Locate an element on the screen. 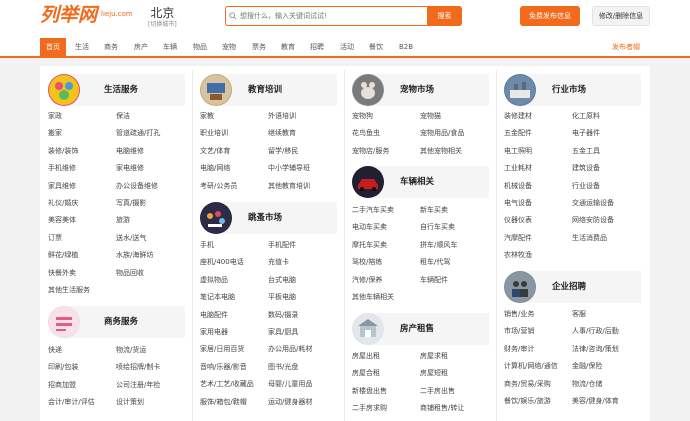 The width and height of the screenshot is (690, 421). category-link: 交通运输设备 is located at coordinates (593, 203).